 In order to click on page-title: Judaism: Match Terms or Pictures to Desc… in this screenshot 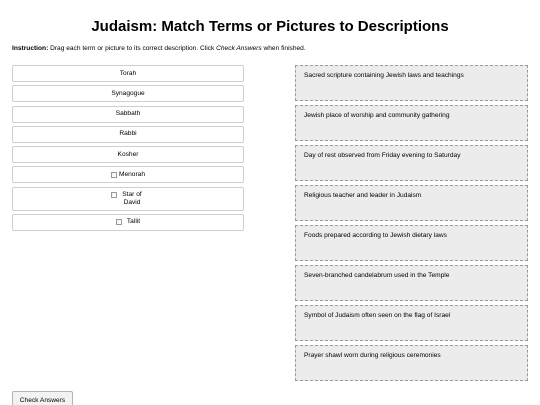, I will do `click(270, 26)`.